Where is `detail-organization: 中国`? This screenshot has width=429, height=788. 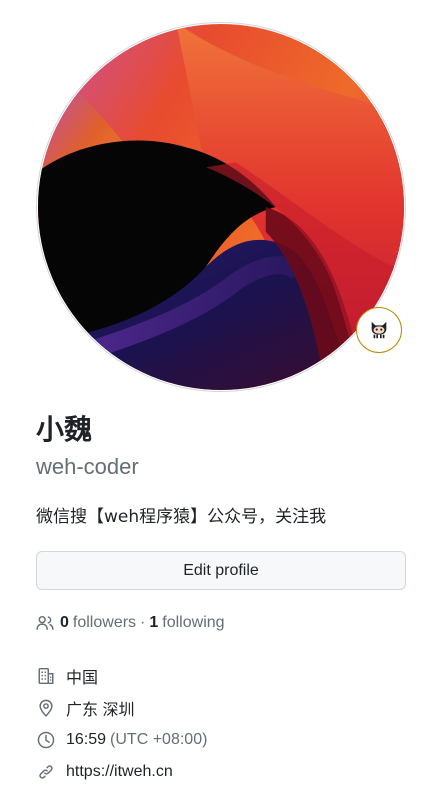 detail-organization: 中国 is located at coordinates (226, 676).